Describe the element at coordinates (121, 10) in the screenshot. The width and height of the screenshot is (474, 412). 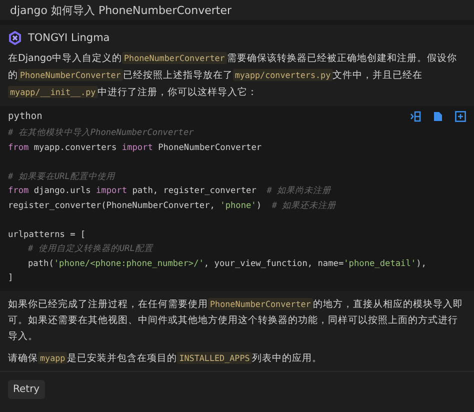
I see `question-title: django 如何导入 PhoneNumberConverter` at that location.